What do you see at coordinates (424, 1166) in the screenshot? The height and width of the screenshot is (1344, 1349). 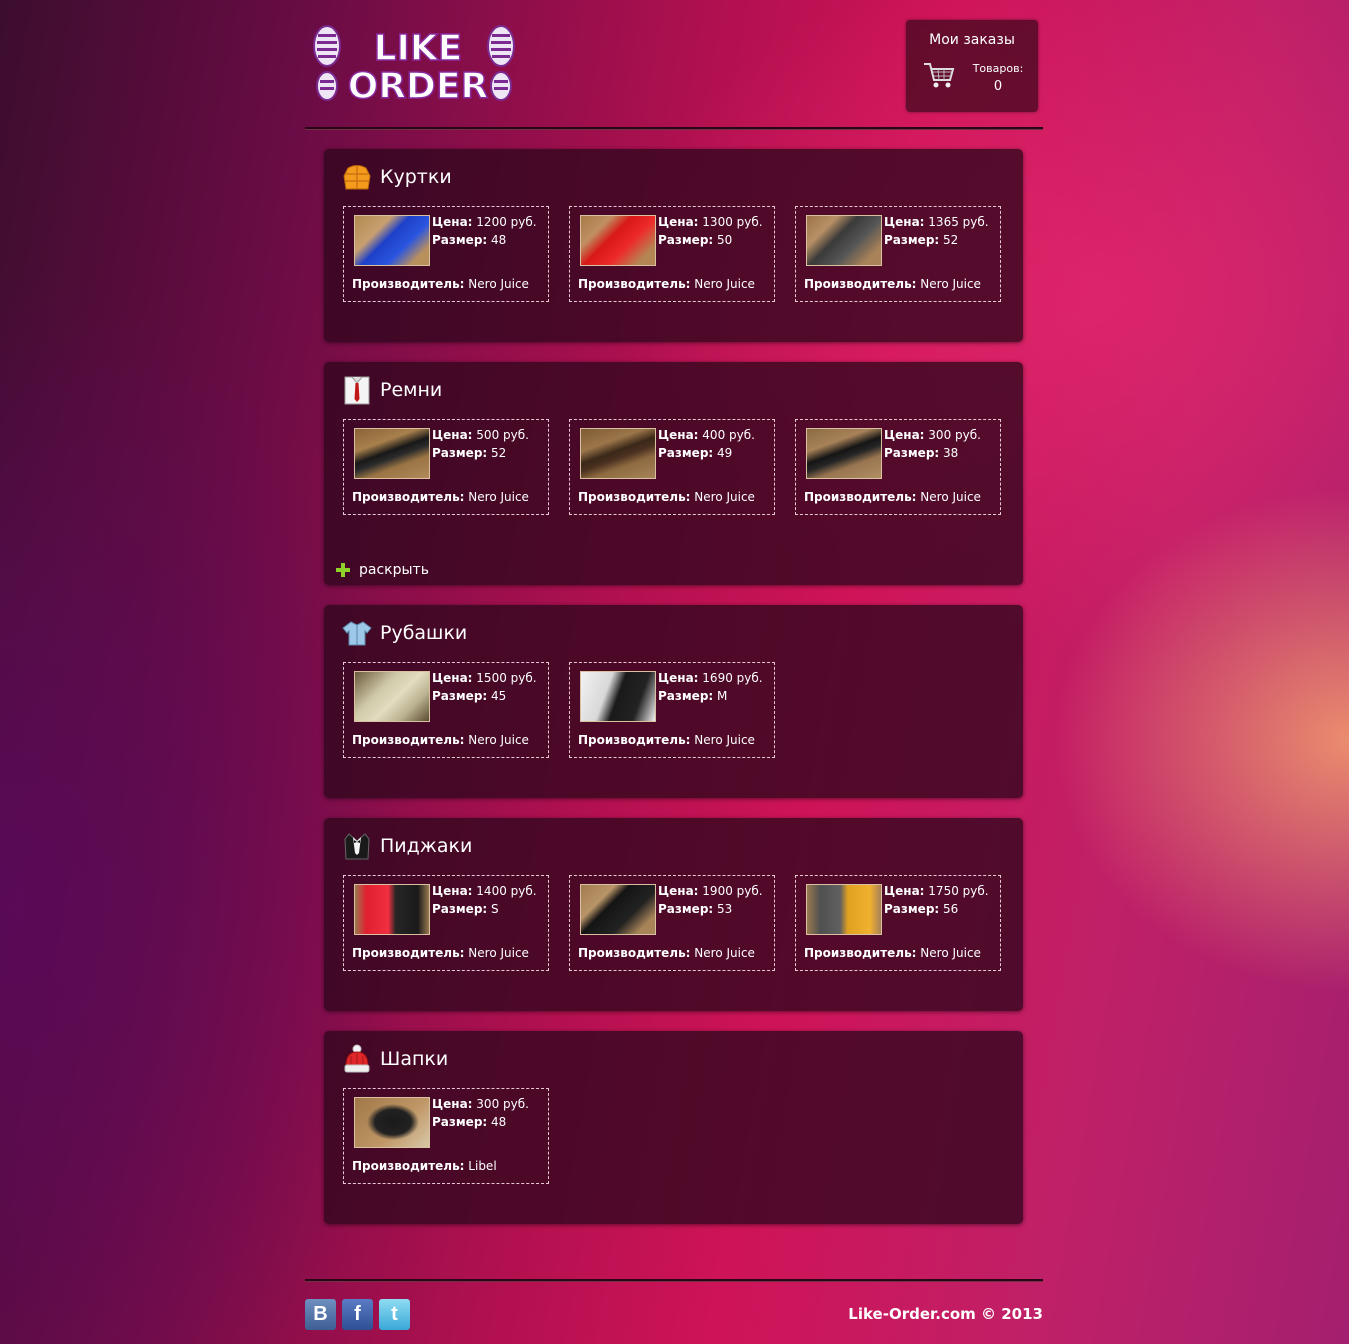 I see `product-maker: Производитель: Libel` at bounding box center [424, 1166].